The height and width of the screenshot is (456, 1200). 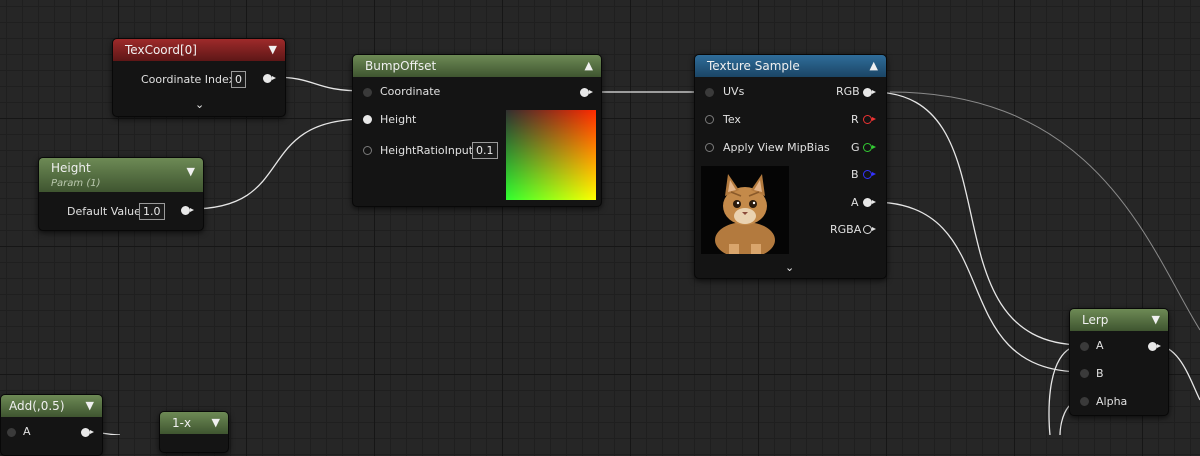 I want to click on lerp-b-label: B, so click(x=1100, y=373).